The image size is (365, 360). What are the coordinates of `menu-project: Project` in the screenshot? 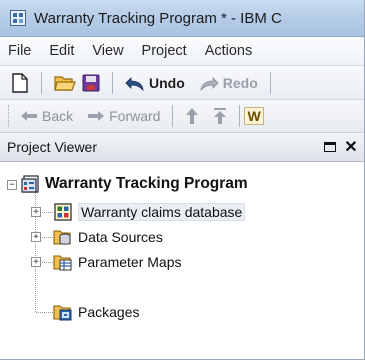 It's located at (164, 51).